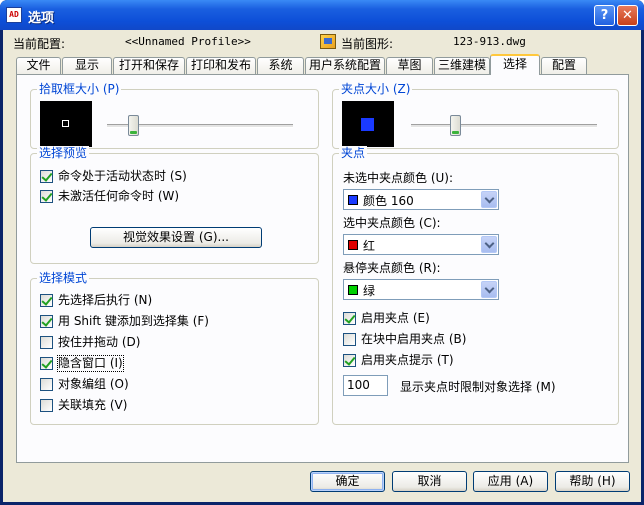  Describe the element at coordinates (38, 65) in the screenshot. I see `tab-files: 文件` at that location.